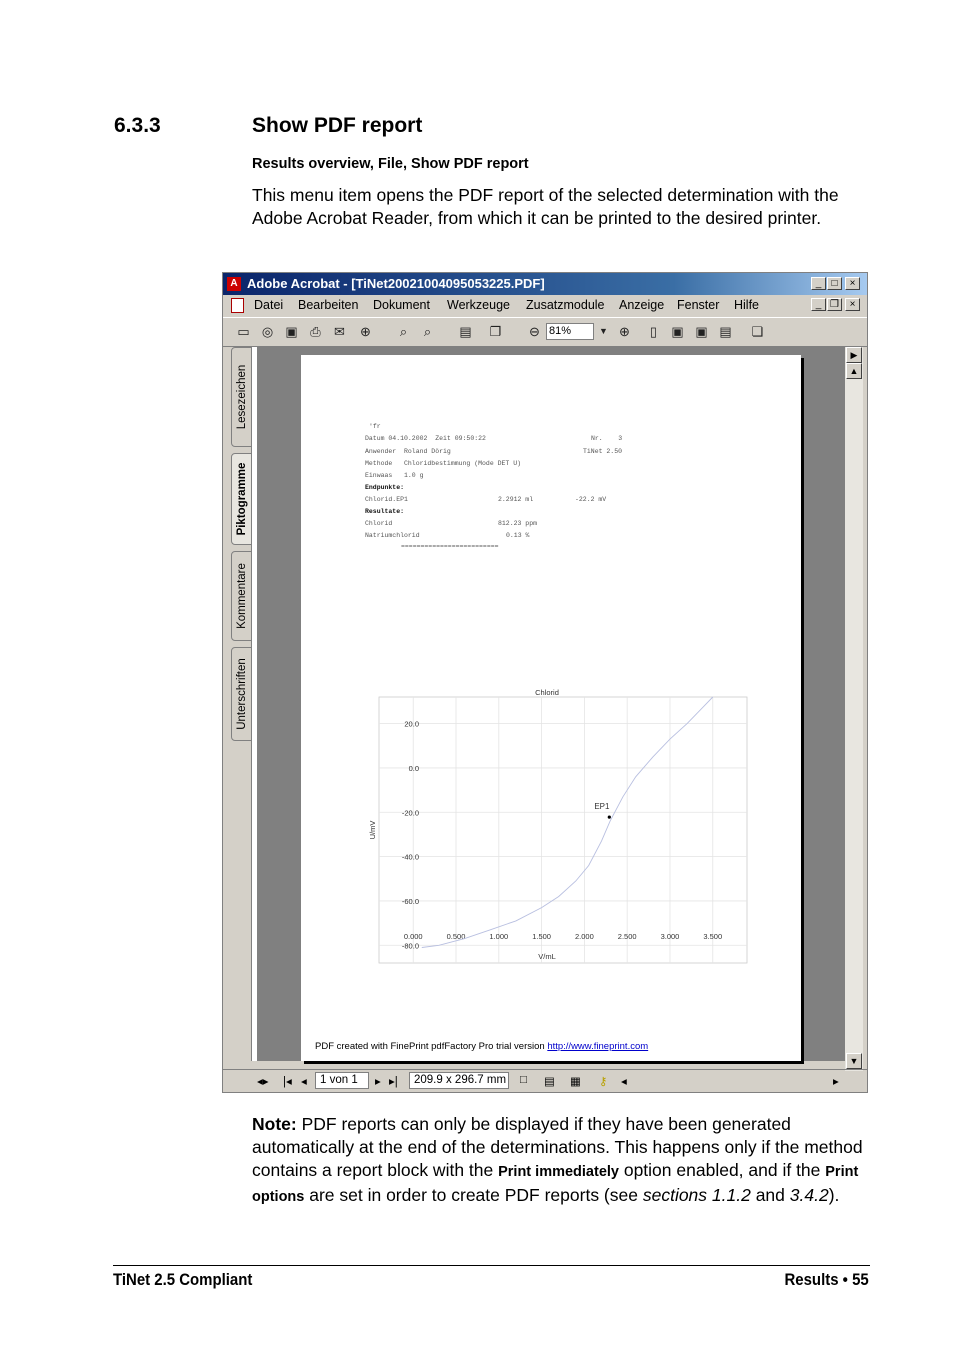  I want to click on menu-path: Results overview, File, Show PDF report, so click(390, 164).